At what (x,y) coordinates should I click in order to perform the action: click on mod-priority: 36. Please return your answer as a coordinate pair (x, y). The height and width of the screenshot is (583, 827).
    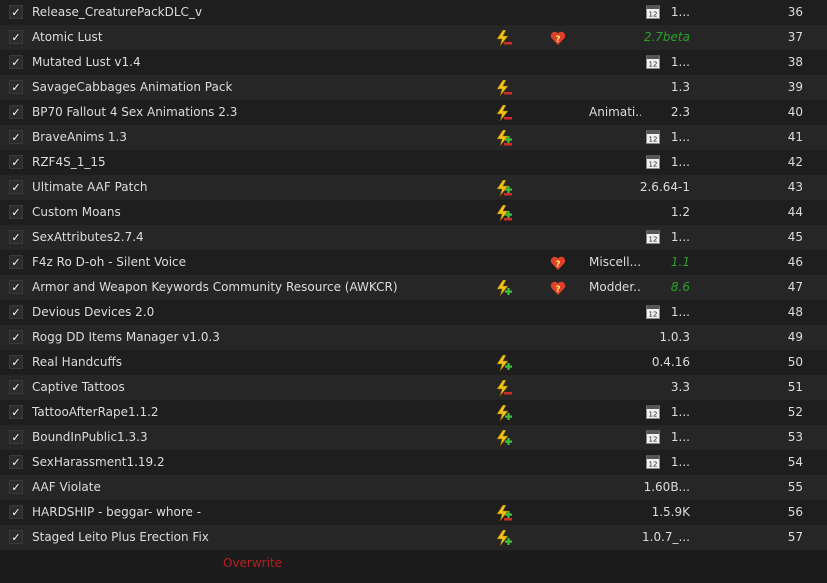
    Looking at the image, I should click on (795, 12).